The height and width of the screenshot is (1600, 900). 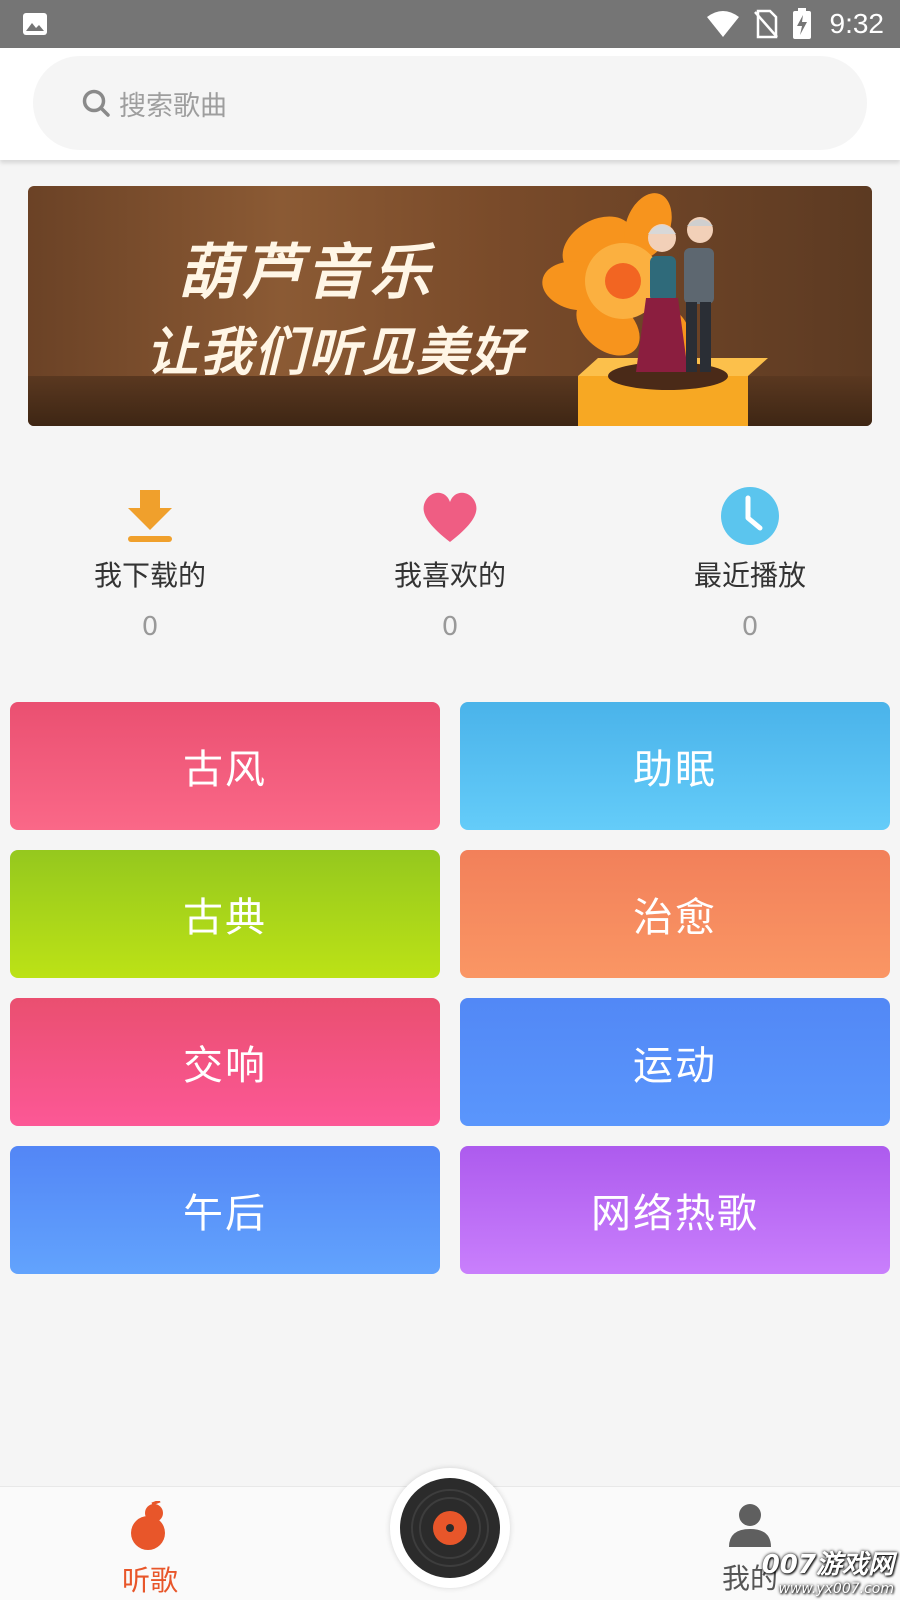 I want to click on quick-actions: 我下载的 0 我喜欢的 0 最近播放 0, so click(x=450, y=566).